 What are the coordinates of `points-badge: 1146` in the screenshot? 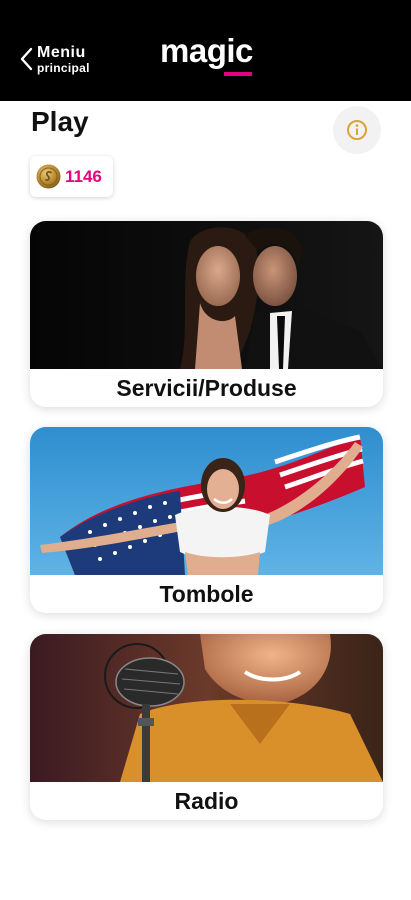 It's located at (71, 176).